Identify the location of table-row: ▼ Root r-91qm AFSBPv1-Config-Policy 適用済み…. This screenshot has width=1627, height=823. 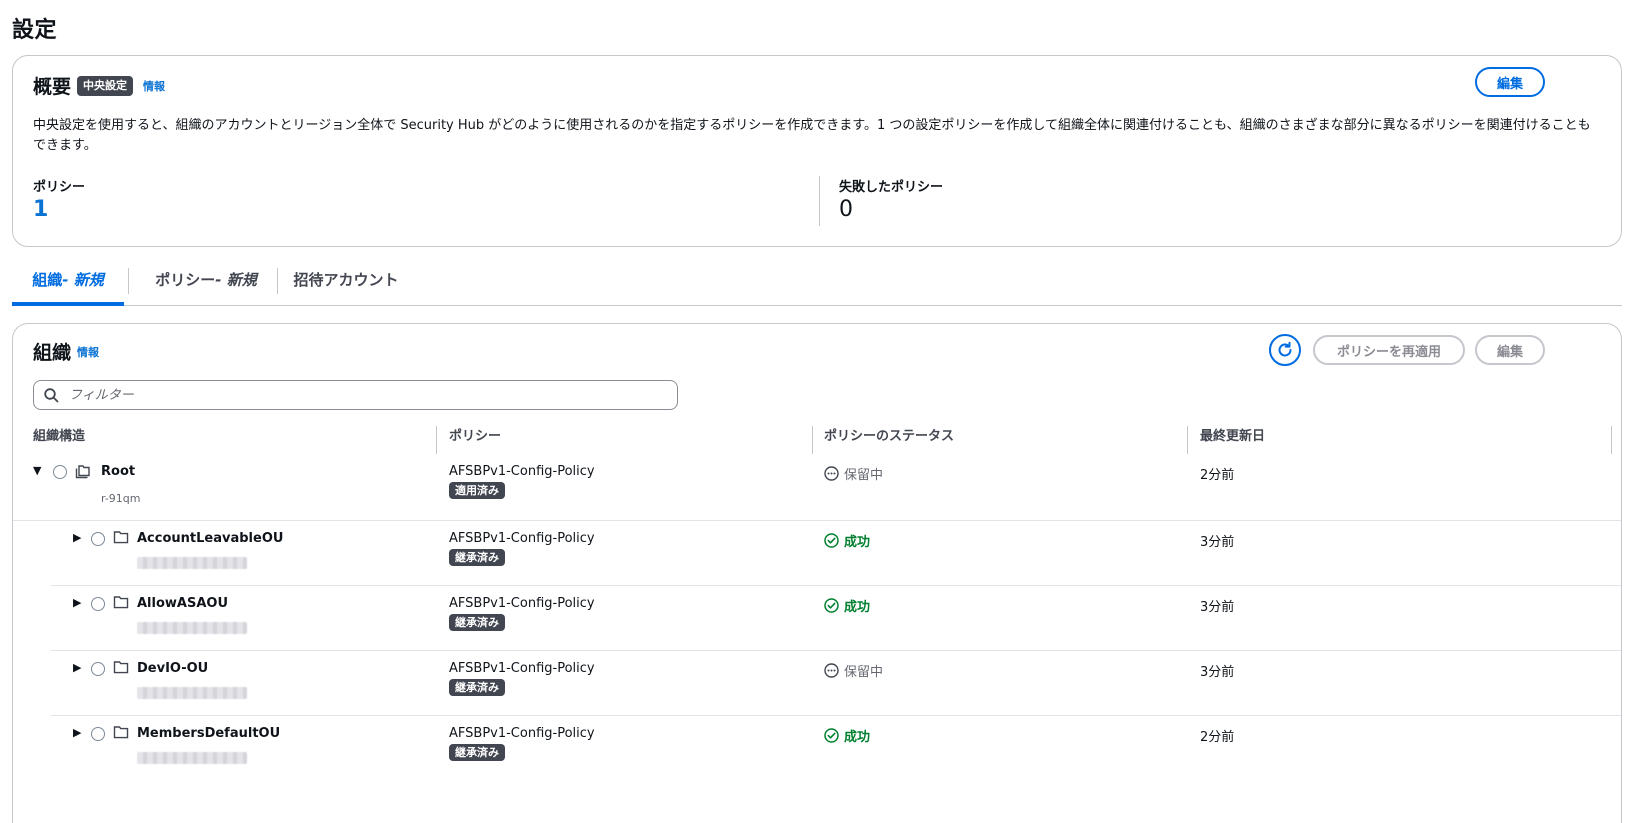
(817, 487).